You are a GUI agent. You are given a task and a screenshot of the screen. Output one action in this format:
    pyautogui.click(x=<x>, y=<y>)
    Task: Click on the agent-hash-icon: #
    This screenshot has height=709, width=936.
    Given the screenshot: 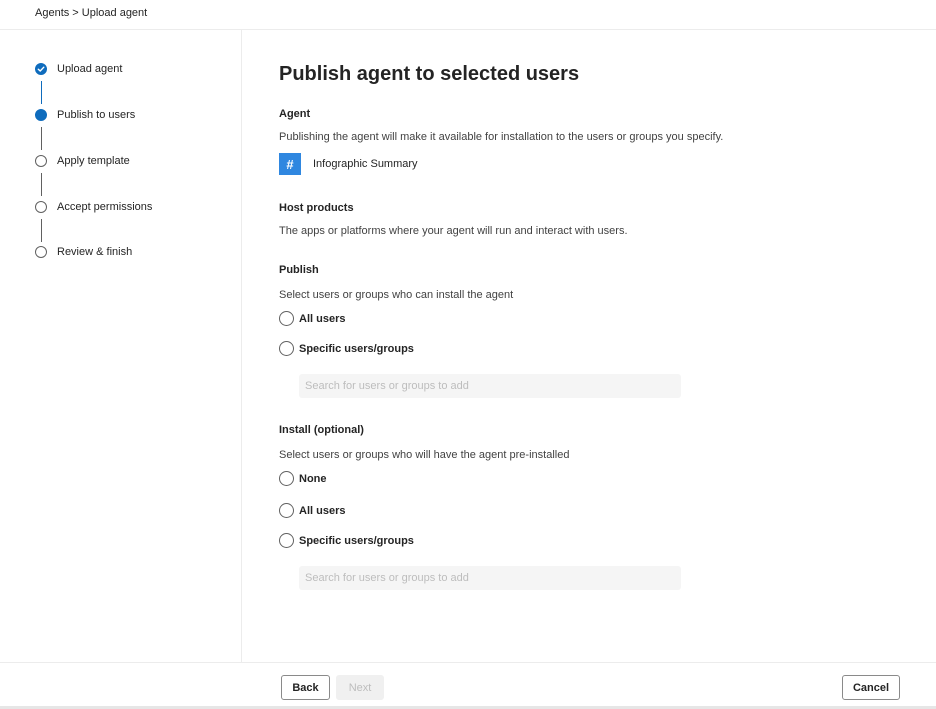 What is the action you would take?
    pyautogui.click(x=290, y=164)
    